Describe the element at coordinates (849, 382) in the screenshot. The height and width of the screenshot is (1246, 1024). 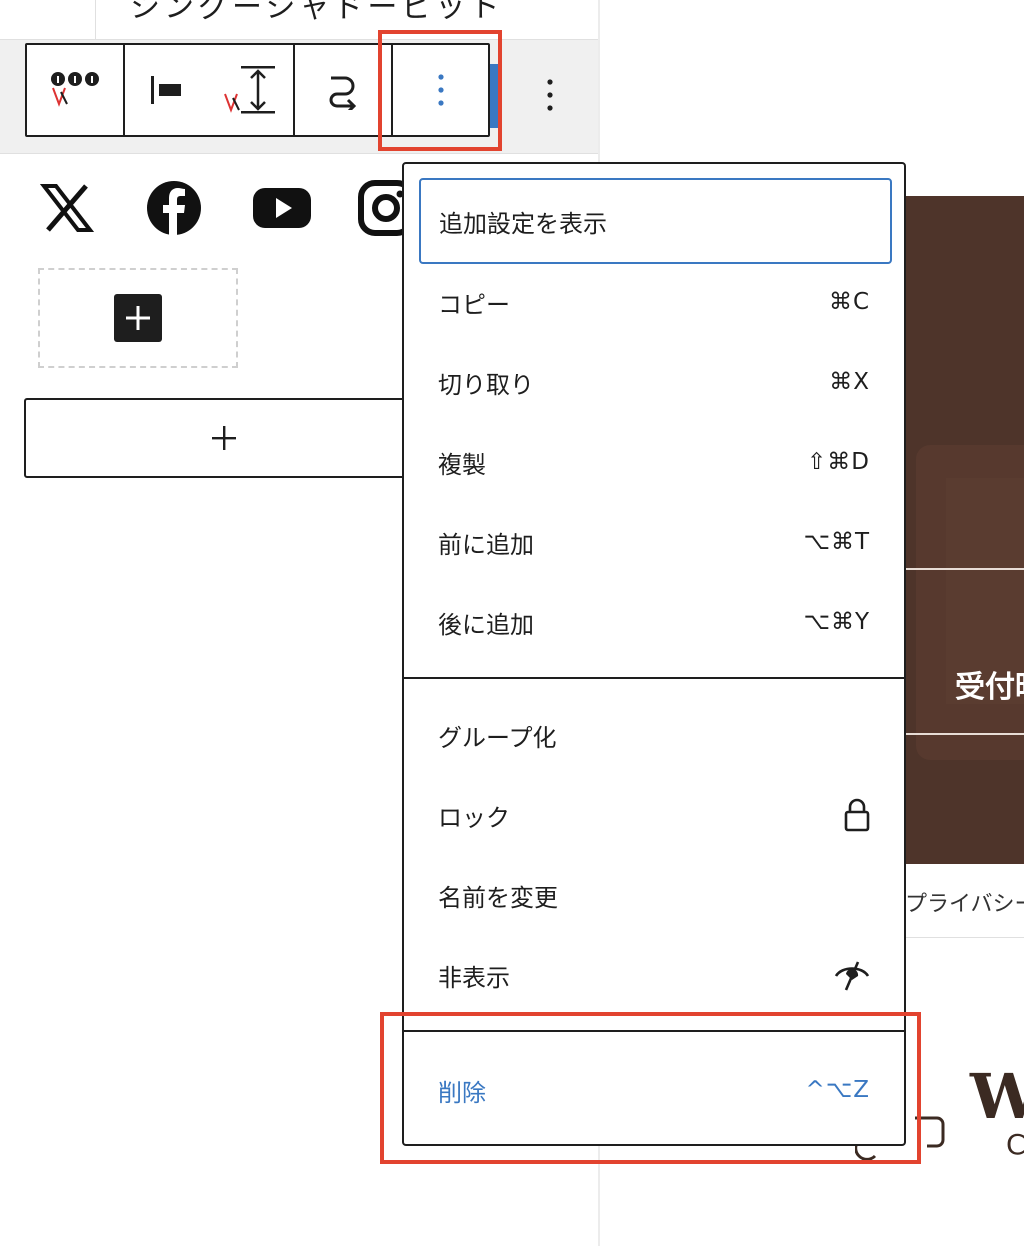
I see `menu-item-shortcut: ⌘X` at that location.